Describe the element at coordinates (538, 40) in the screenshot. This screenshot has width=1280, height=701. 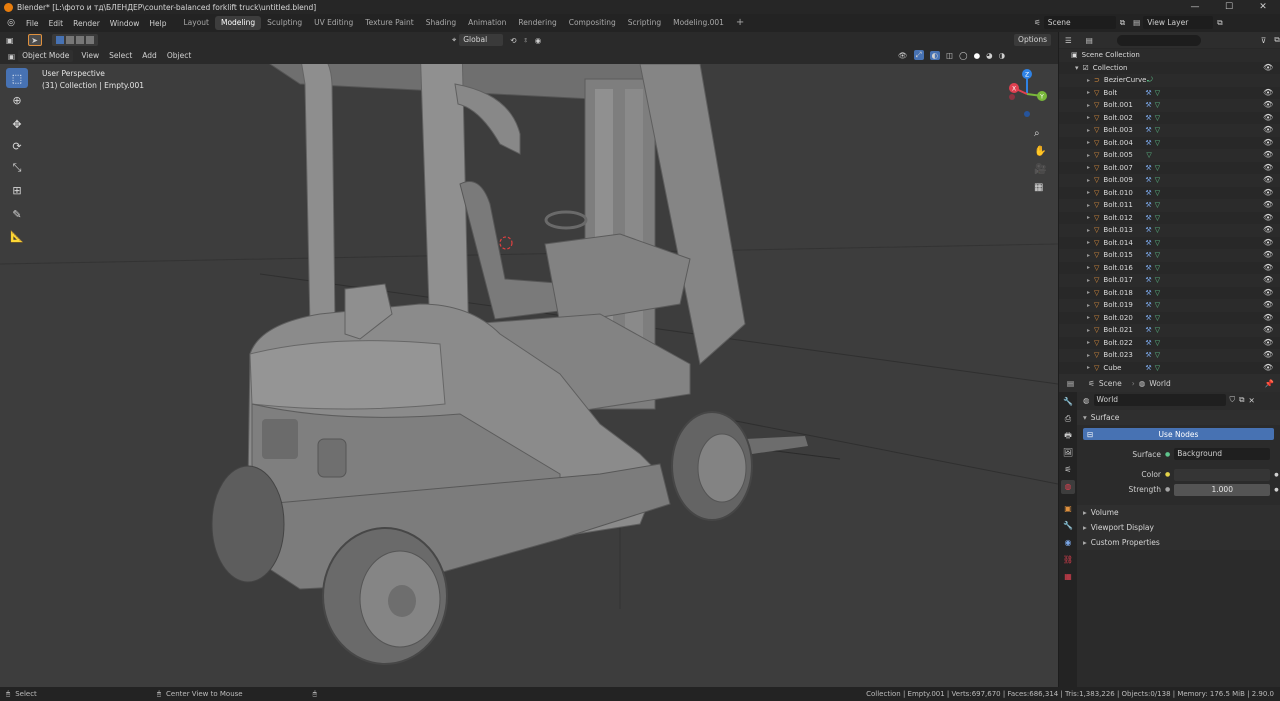
I see `proportional-edit-icon: ◉` at that location.